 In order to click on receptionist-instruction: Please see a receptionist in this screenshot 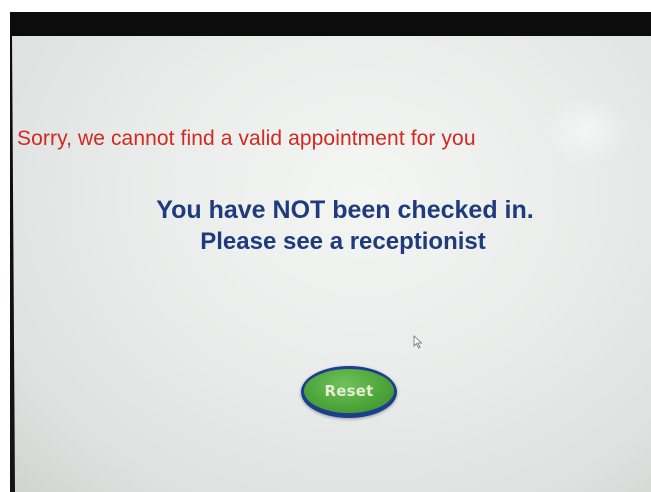, I will do `click(343, 241)`.